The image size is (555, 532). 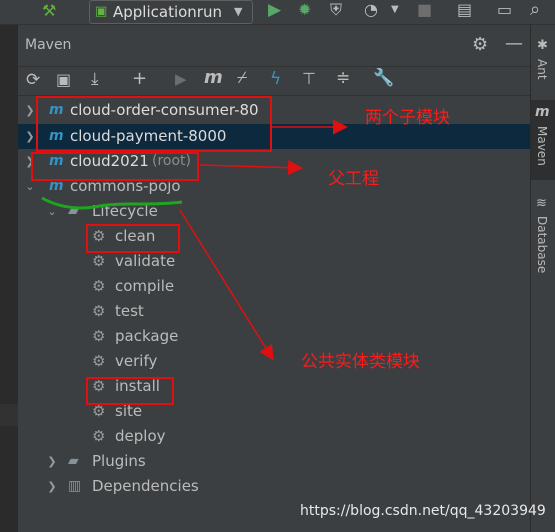 I want to click on annotation-two-modules: 两个子模块, so click(x=407, y=118).